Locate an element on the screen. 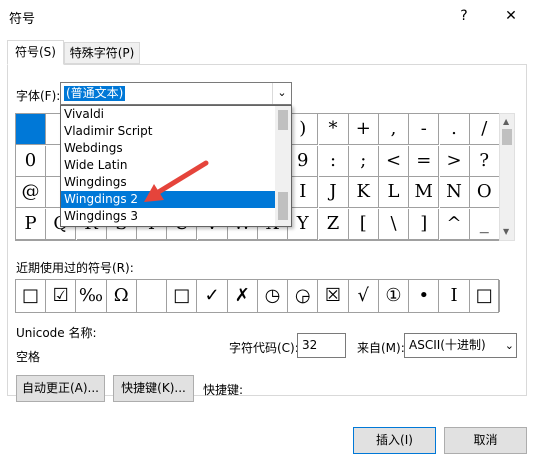 This screenshot has width=533, height=466. symbol-cell: L is located at coordinates (394, 192).